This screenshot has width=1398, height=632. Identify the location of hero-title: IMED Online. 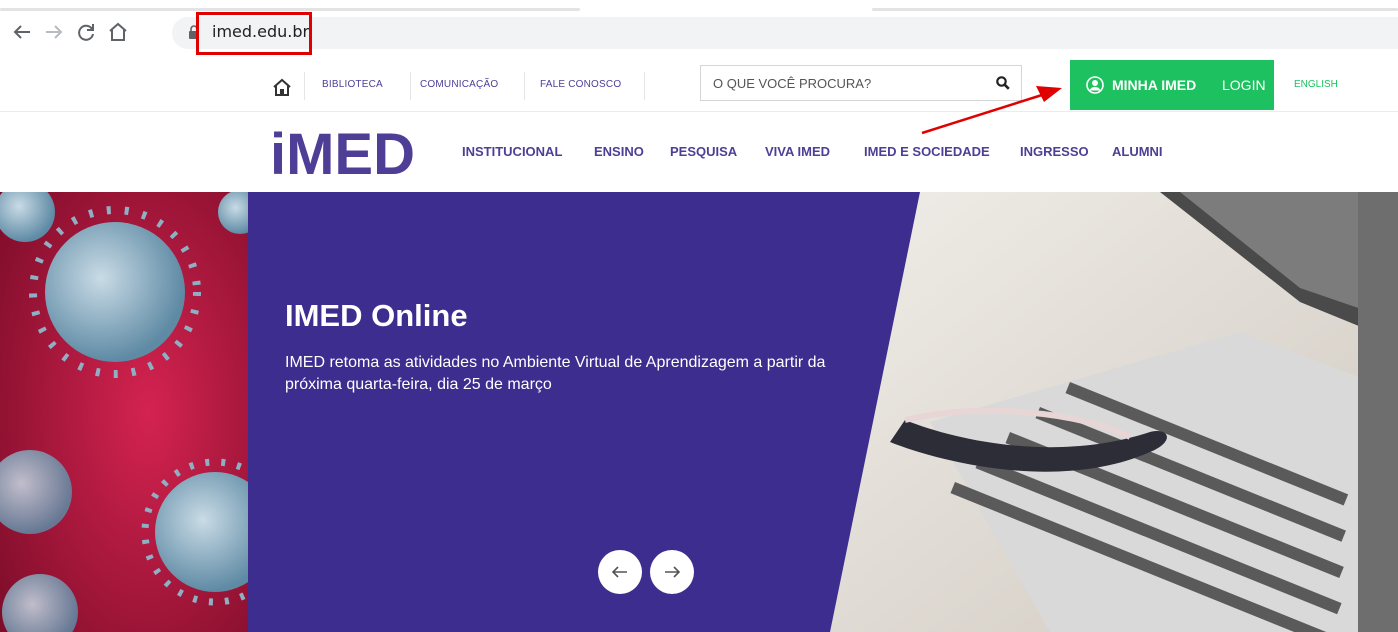
(376, 315).